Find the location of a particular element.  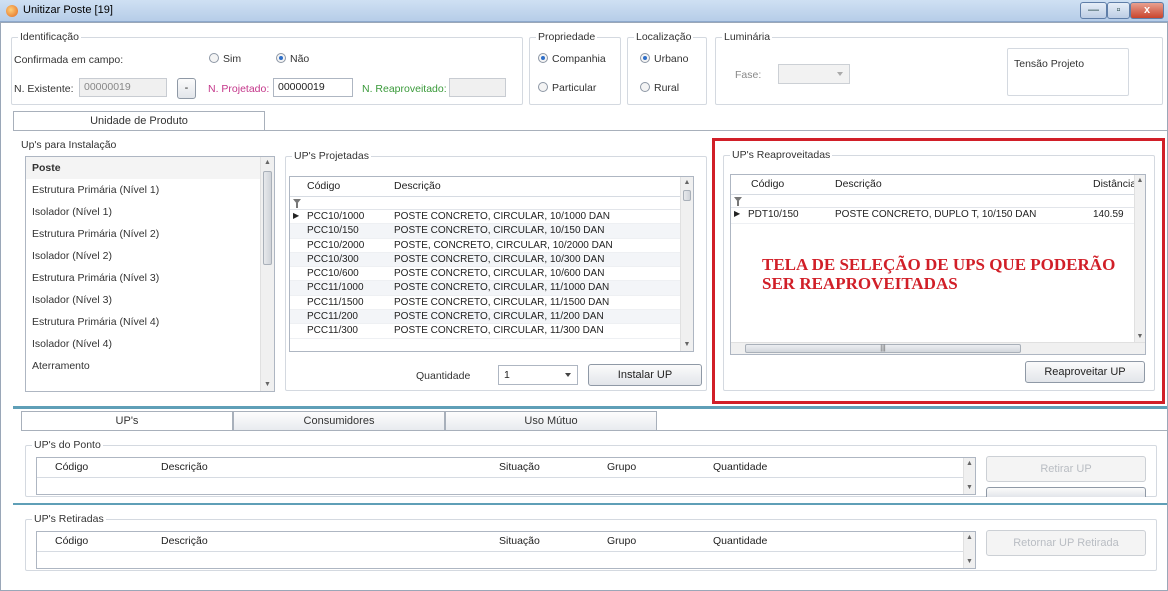

tab-unidade-de-produto: Unidade de Produto is located at coordinates (139, 121).